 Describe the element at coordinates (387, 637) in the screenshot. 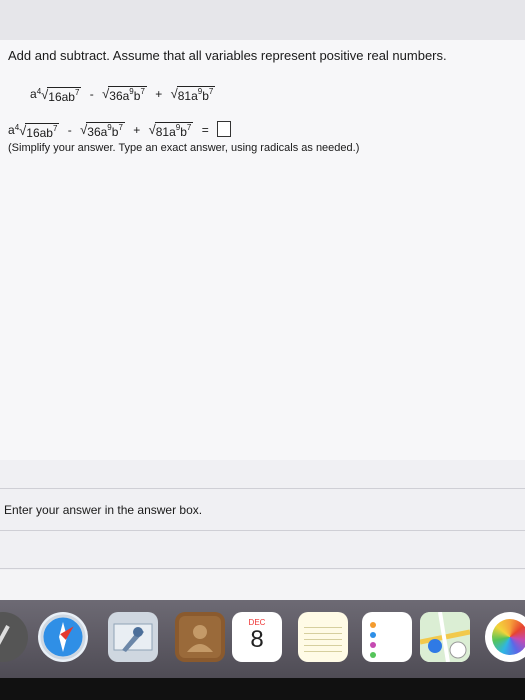

I see `reminders-icon` at that location.